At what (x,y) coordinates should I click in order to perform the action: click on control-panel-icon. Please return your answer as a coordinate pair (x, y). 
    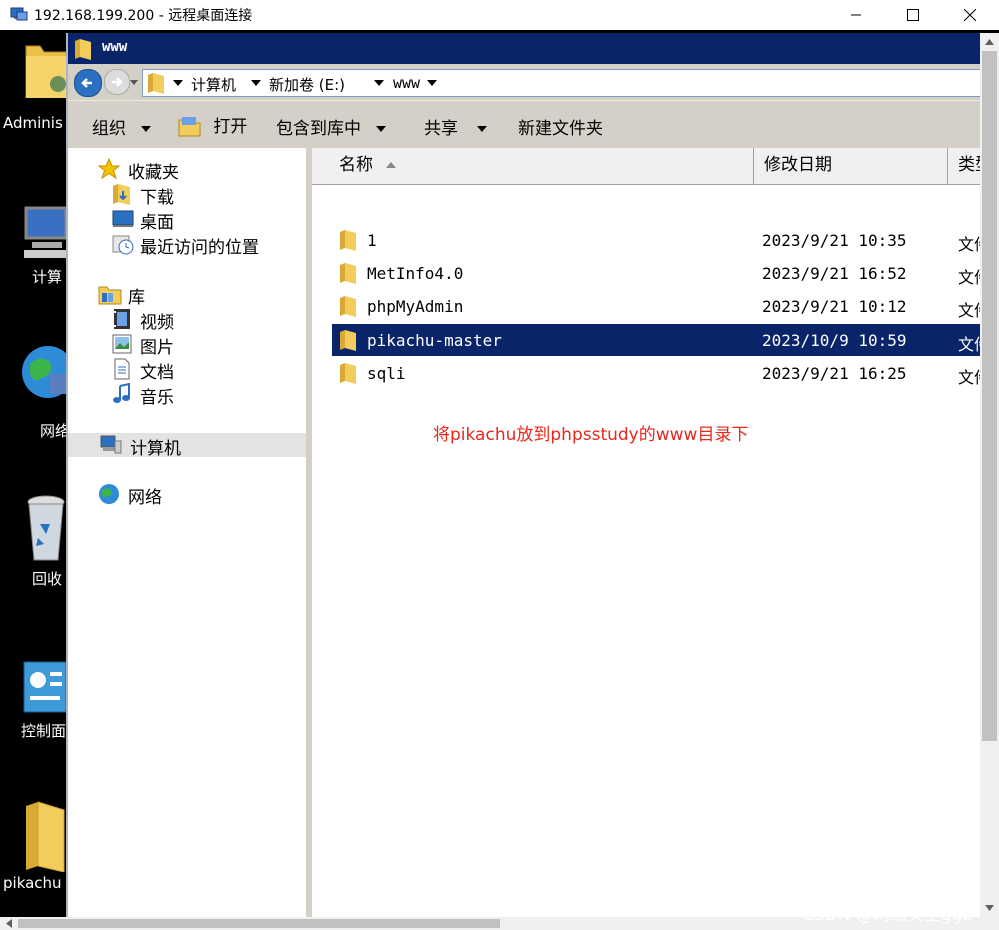
    Looking at the image, I should click on (44, 687).